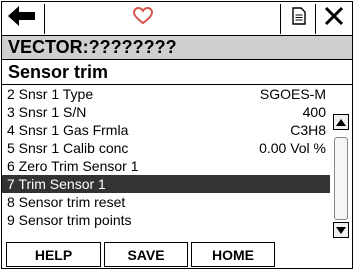 This screenshot has height=271, width=356. I want to click on device-title: VECTOR:????????, so click(177, 47).